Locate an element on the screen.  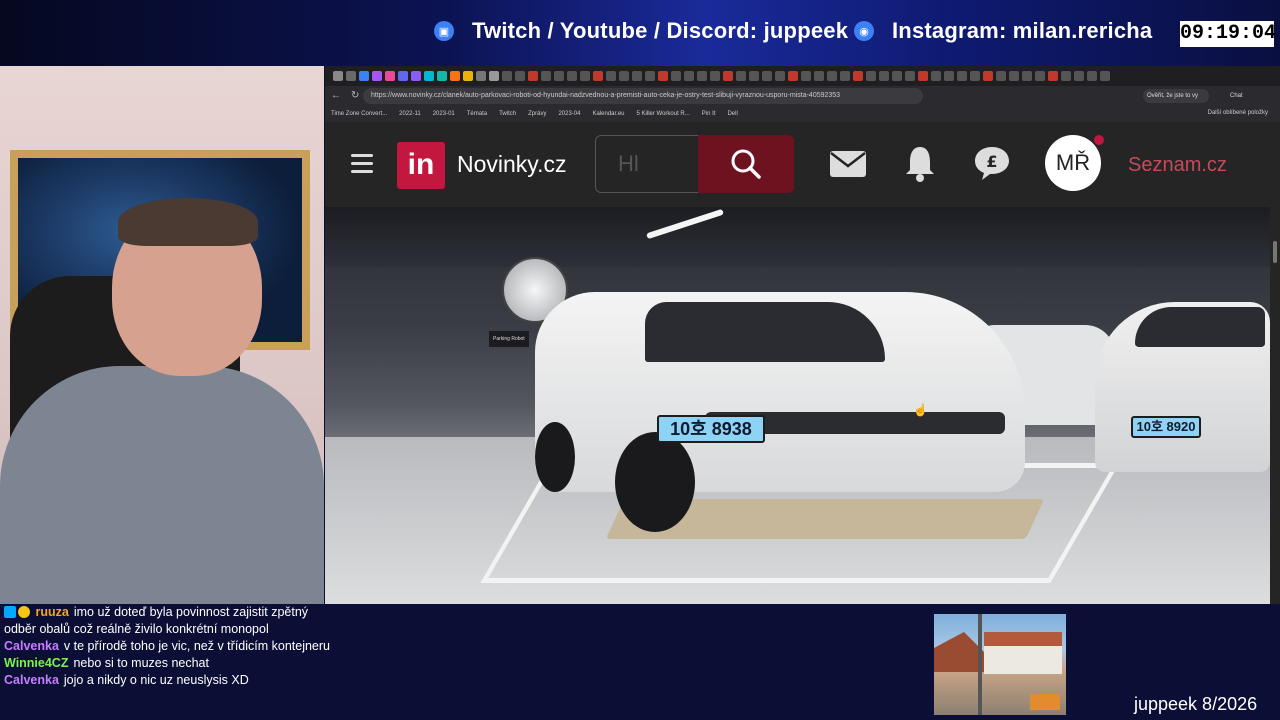
profile-verify-button: Ověřit, že jste to vy is located at coordinates (1176, 96).